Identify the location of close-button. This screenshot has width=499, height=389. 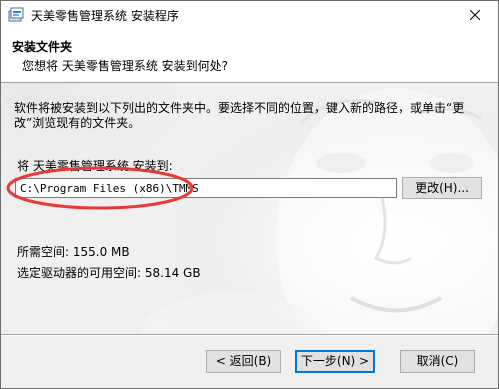
(475, 15).